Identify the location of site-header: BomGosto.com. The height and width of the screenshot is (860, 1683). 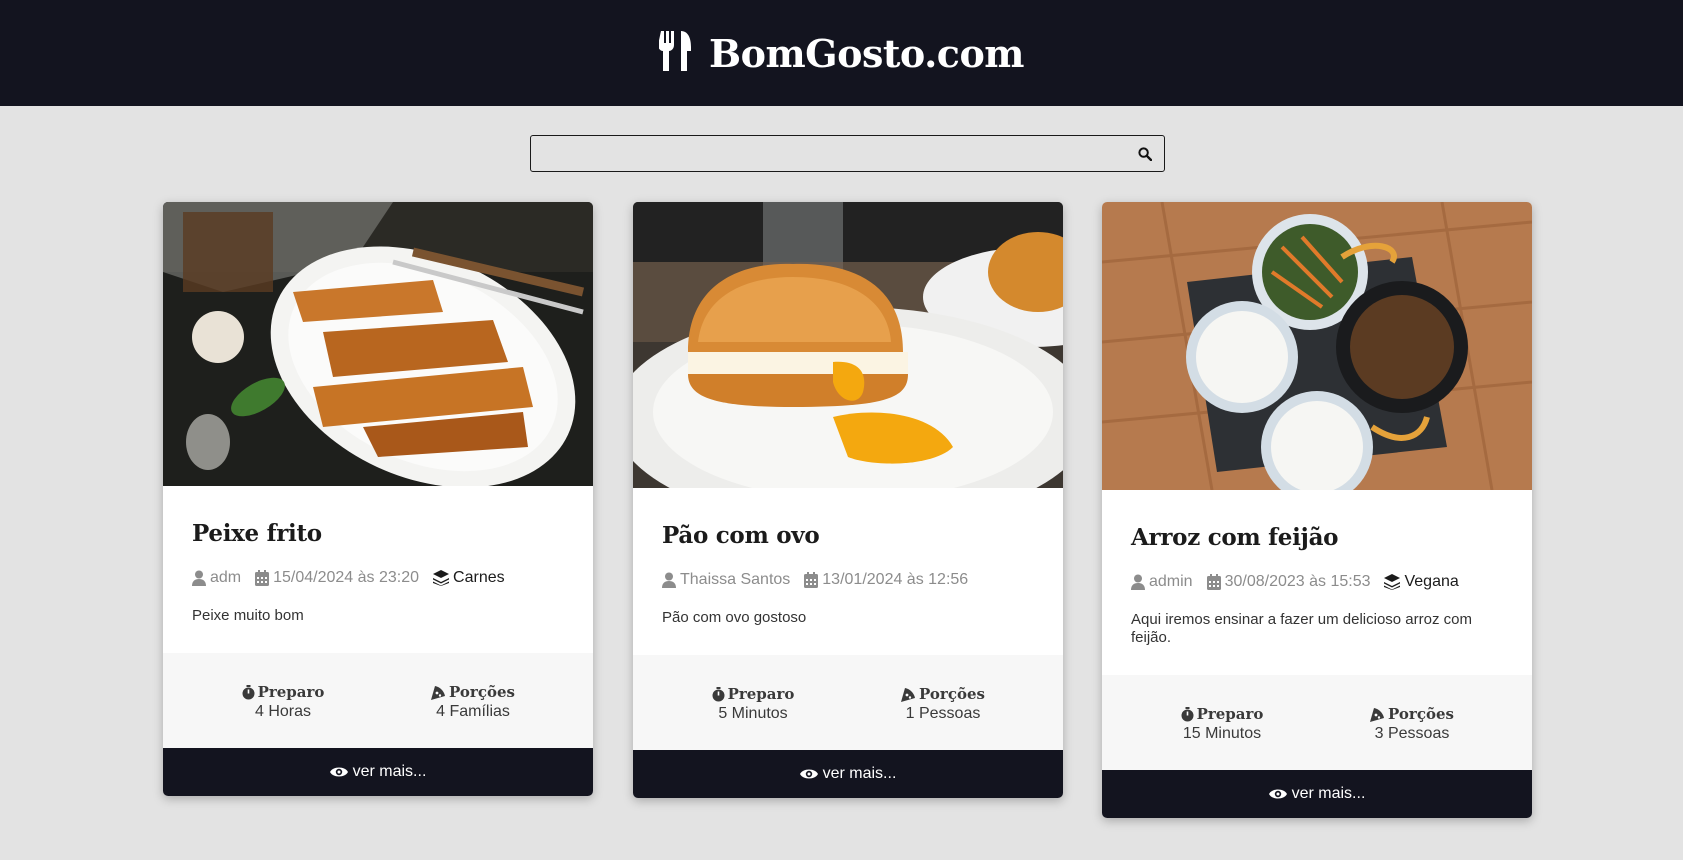
(841, 53).